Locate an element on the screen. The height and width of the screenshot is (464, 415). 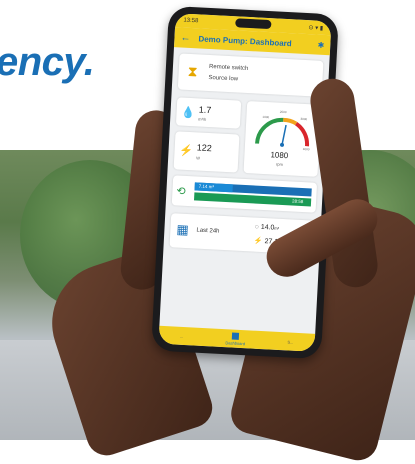
arrow-left-icon: ← is located at coordinates (185, 38).